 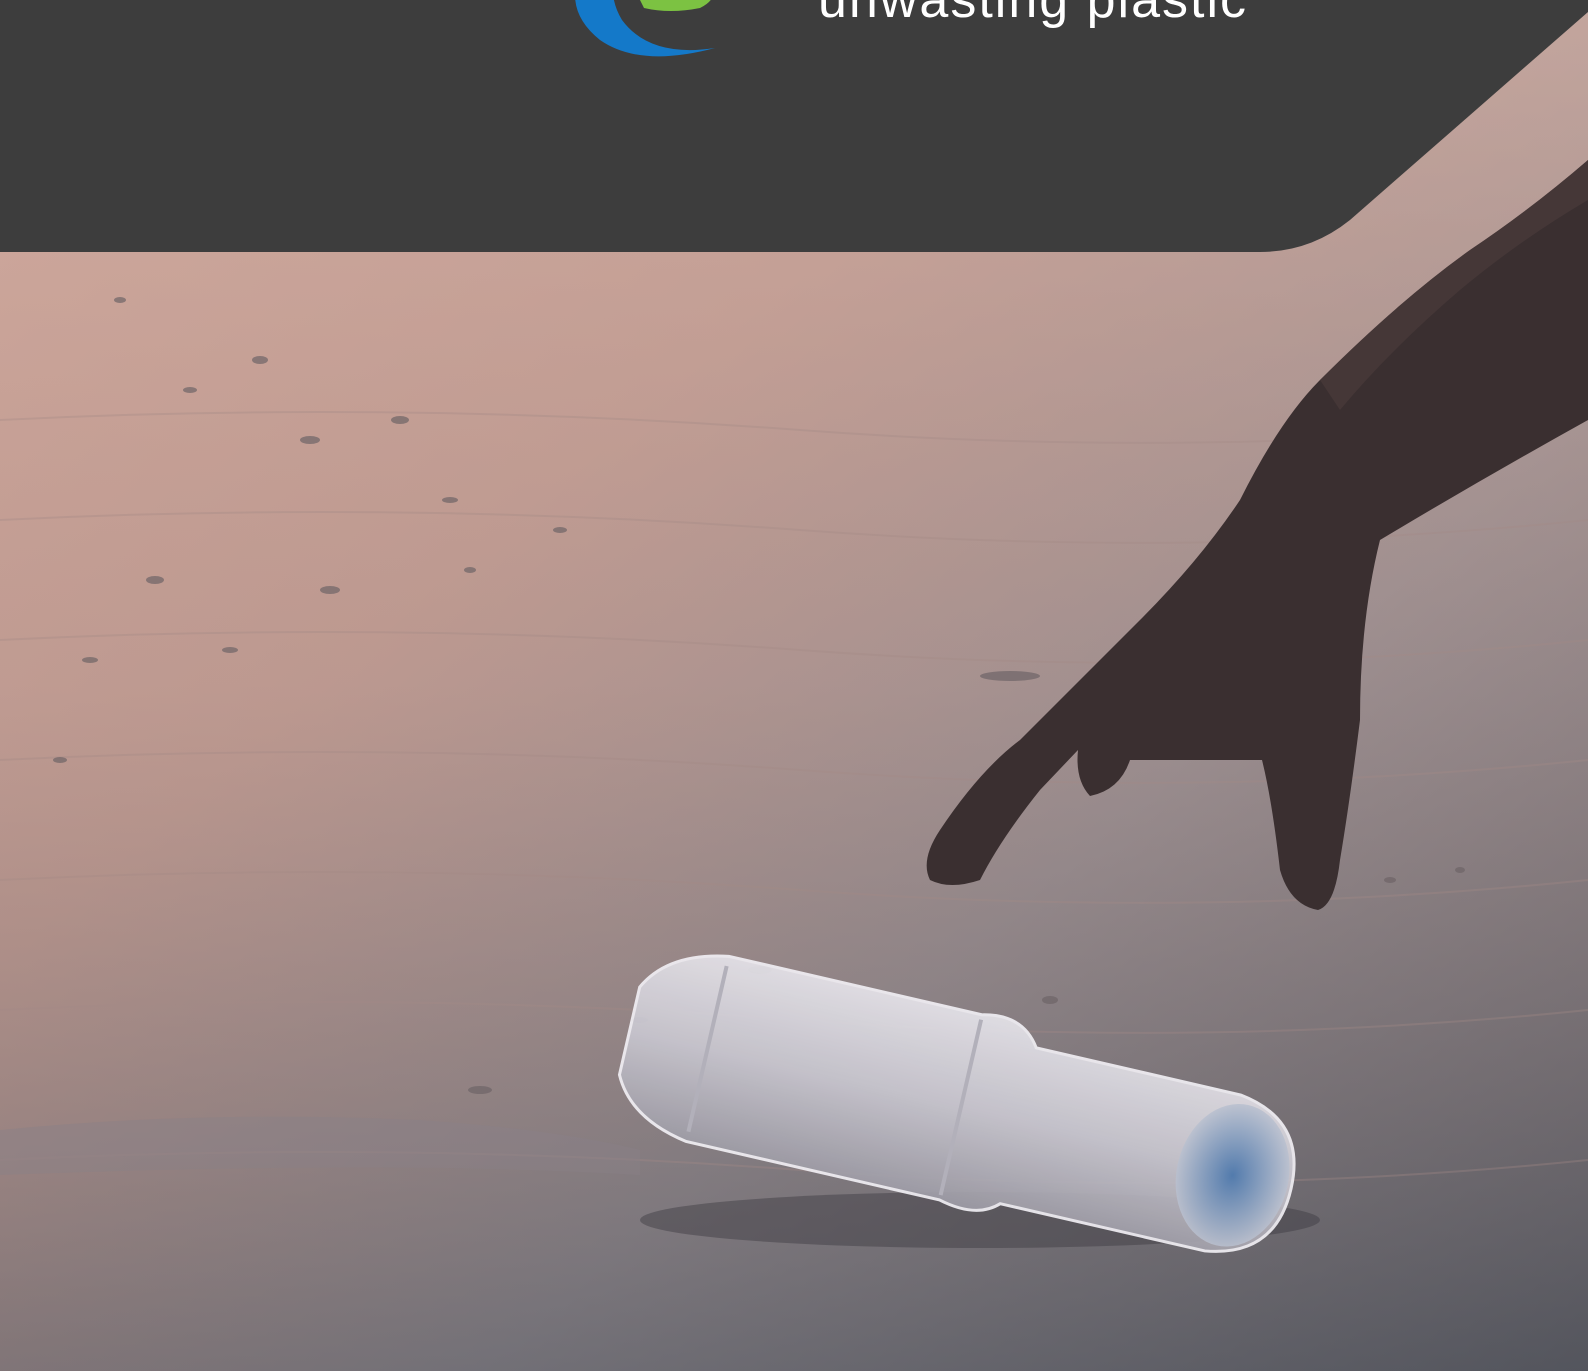 I want to click on logo-icon, so click(x=650, y=31).